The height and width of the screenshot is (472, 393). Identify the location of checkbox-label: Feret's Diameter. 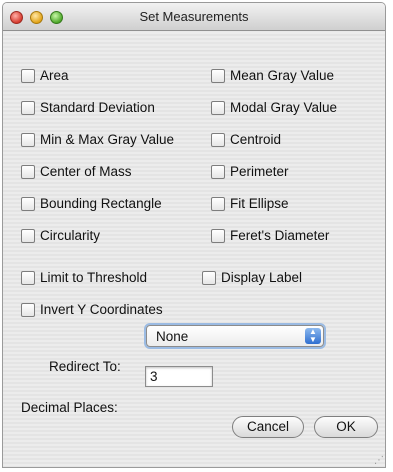
(280, 235).